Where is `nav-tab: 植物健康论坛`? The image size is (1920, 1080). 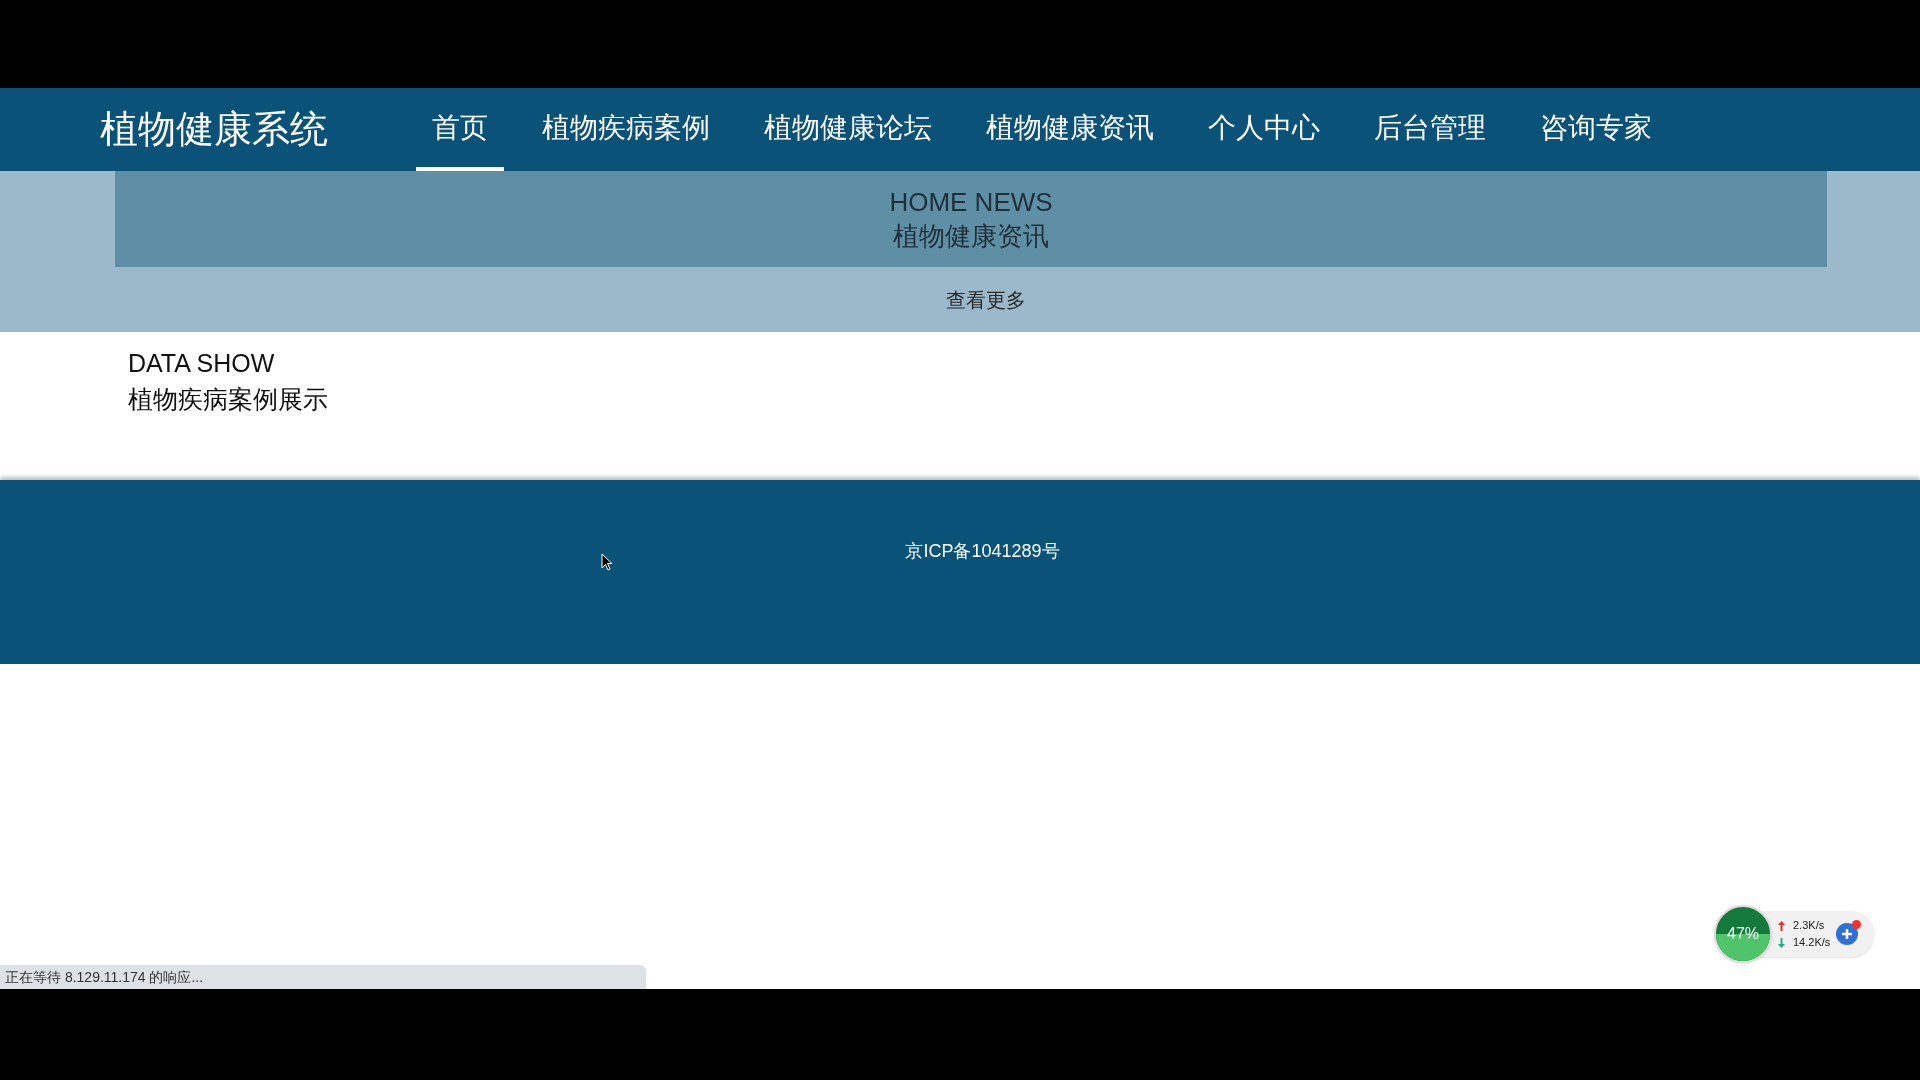 nav-tab: 植物健康论坛 is located at coordinates (848, 129).